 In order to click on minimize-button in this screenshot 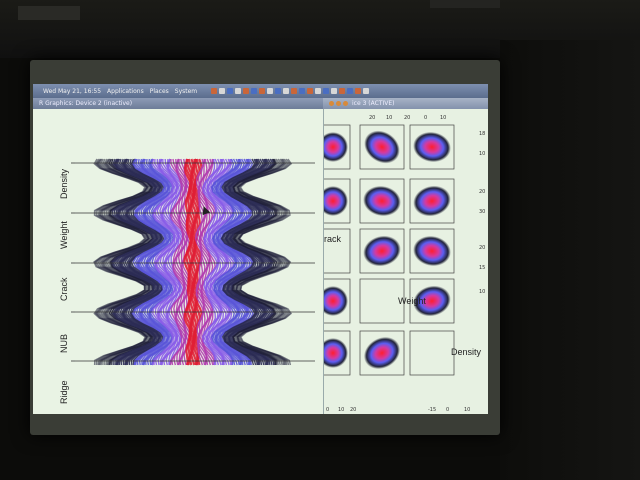, I will do `click(331, 103)`.